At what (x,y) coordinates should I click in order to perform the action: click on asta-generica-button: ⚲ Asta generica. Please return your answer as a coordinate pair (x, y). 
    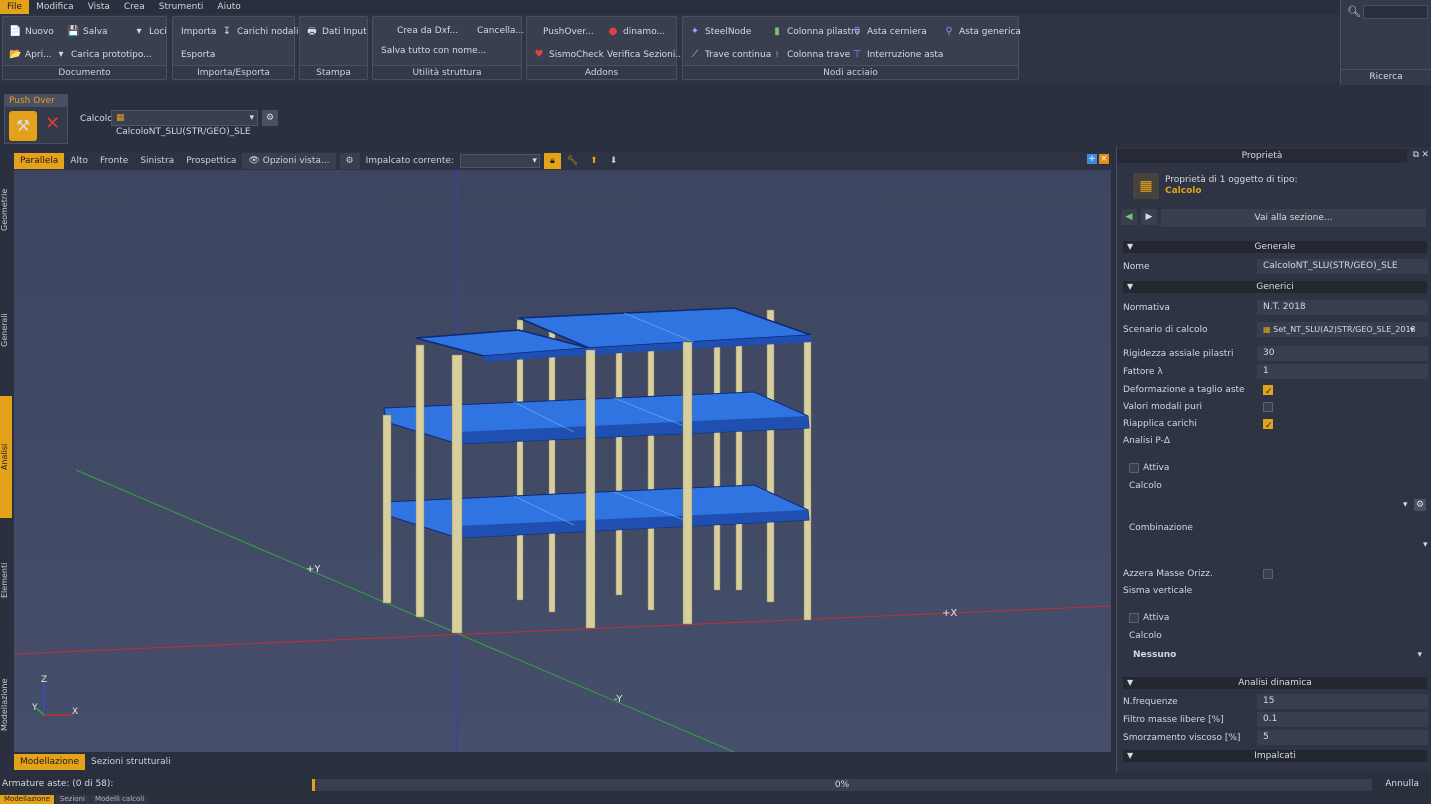
    Looking at the image, I should click on (982, 32).